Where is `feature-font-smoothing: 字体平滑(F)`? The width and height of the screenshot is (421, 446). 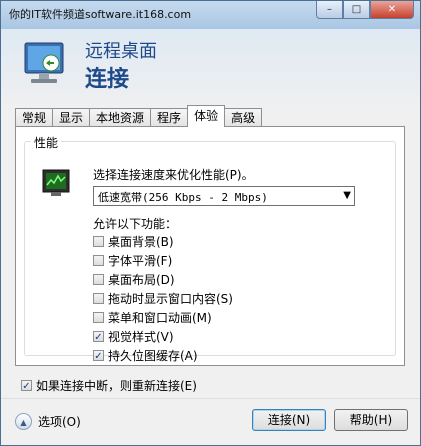 feature-font-smoothing: 字体平滑(F) is located at coordinates (132, 260).